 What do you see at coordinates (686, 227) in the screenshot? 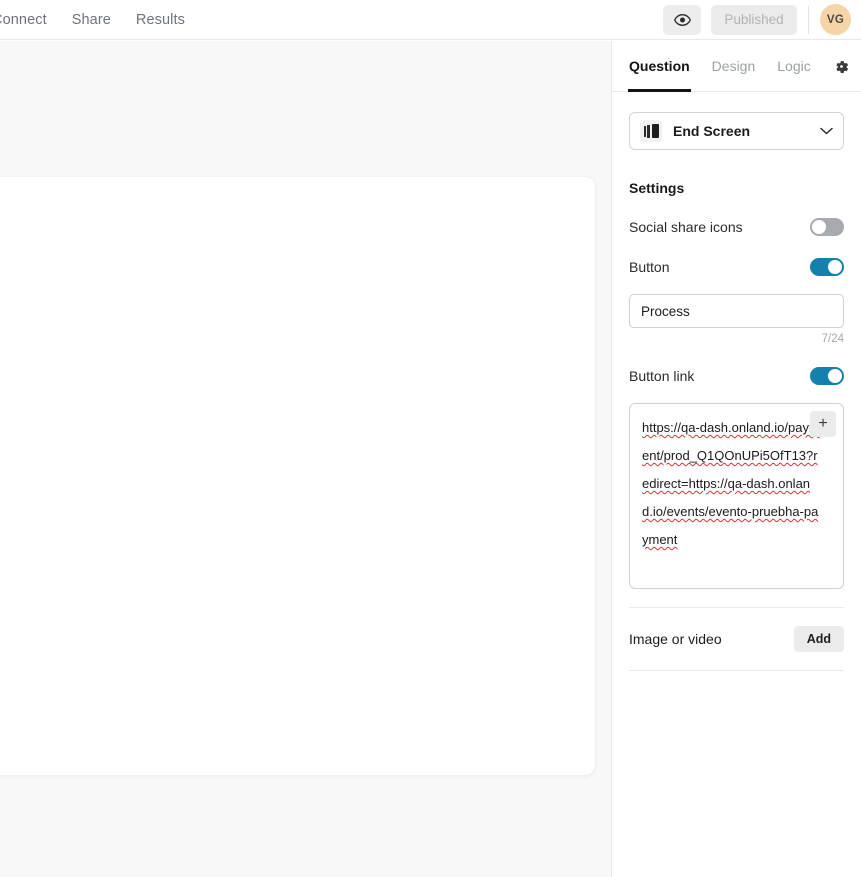
I see `setting-social-share-icons-label: Social share icons` at bounding box center [686, 227].